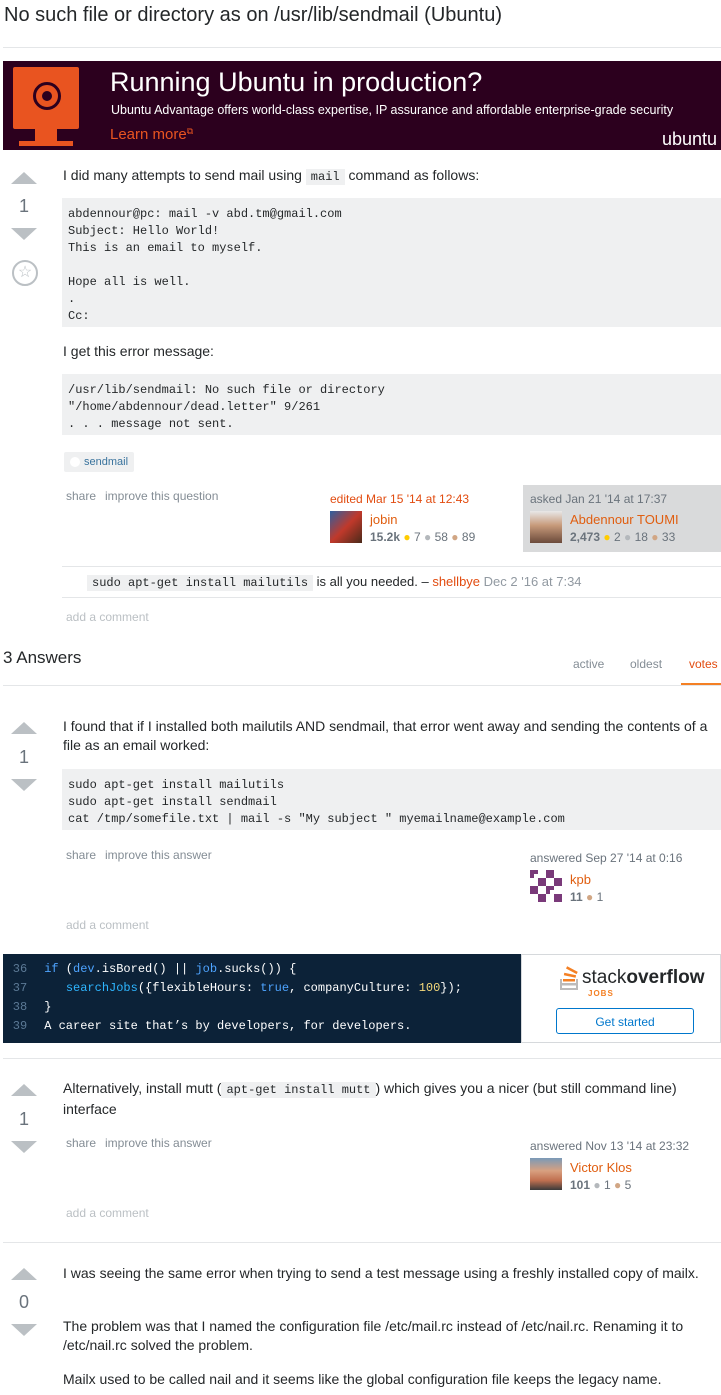  What do you see at coordinates (42, 657) in the screenshot?
I see `answers-count: 3 Answers` at bounding box center [42, 657].